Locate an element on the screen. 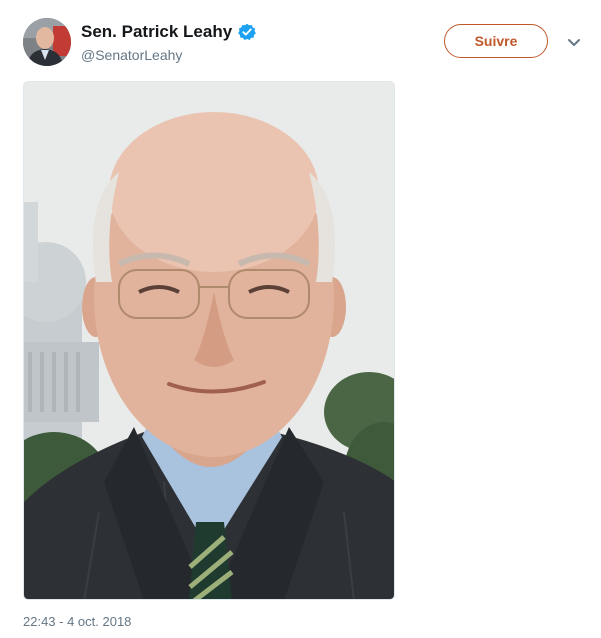 This screenshot has height=638, width=601. follow-button: Suivre is located at coordinates (496, 41).